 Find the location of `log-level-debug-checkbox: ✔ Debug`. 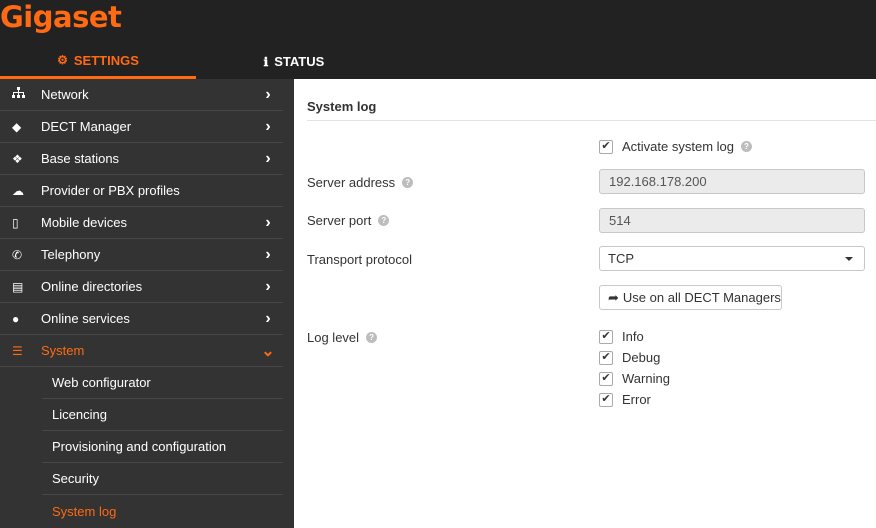

log-level-debug-checkbox: ✔ Debug is located at coordinates (629, 357).